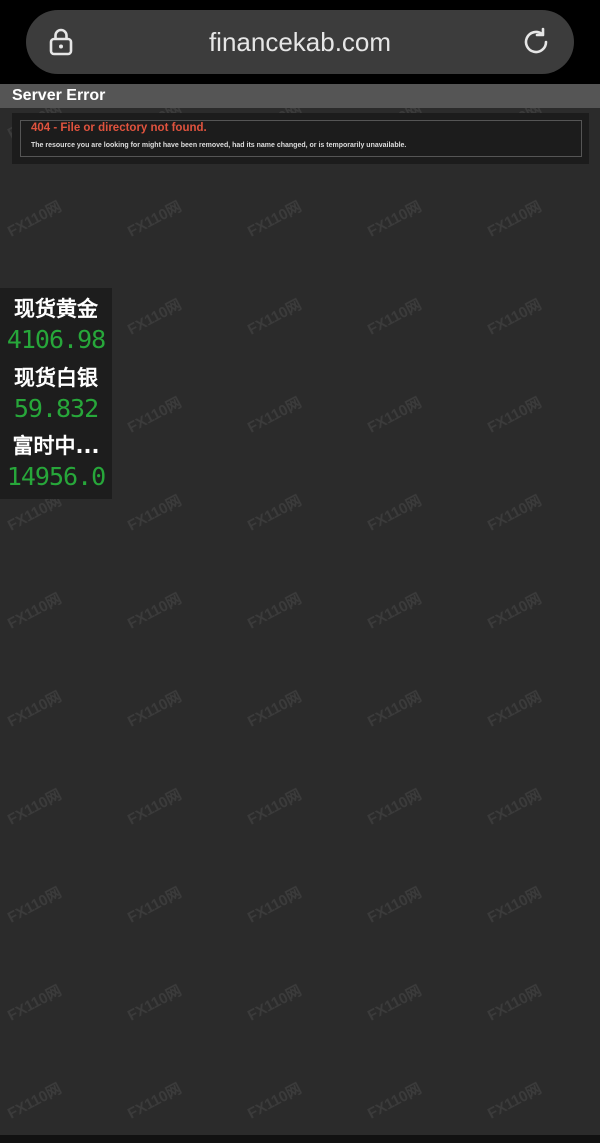 Image resolution: width=600 pixels, height=1143 pixels. What do you see at coordinates (56, 378) in the screenshot?
I see `quote-name: 现货白银` at bounding box center [56, 378].